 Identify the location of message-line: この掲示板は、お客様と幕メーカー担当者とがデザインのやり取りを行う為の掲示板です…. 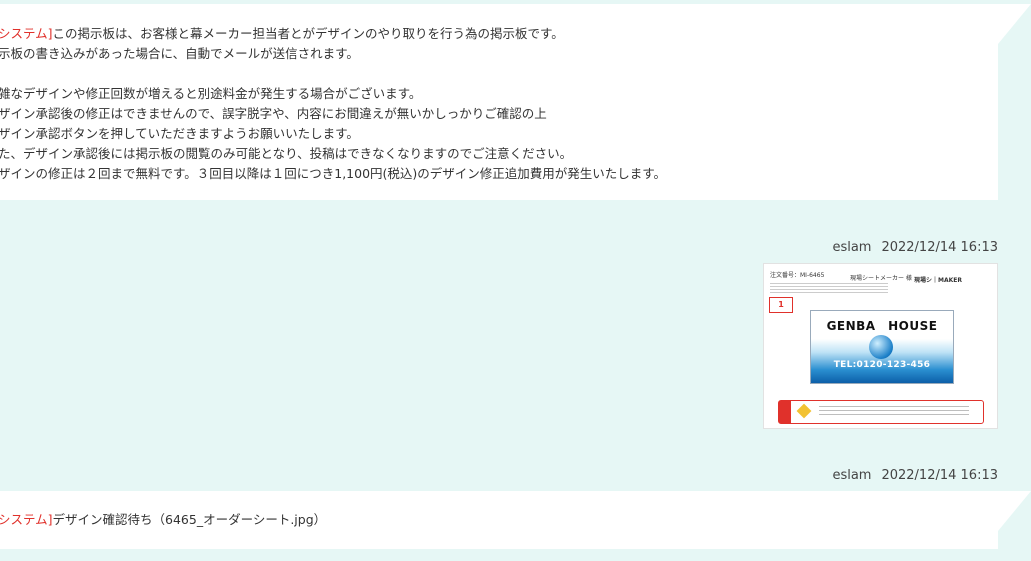
(308, 33).